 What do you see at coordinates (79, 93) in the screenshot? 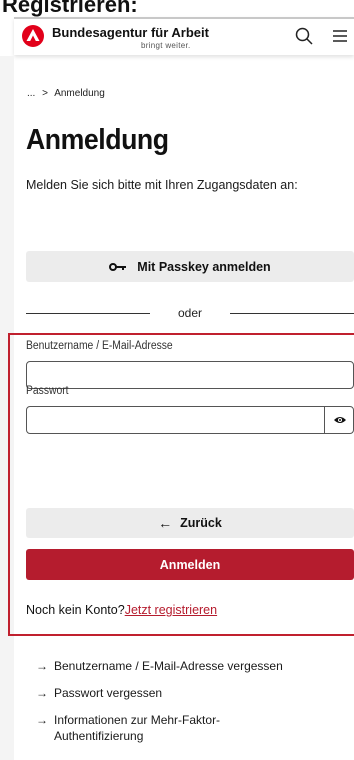
I see `breadcrumb-current: Anmeldung` at bounding box center [79, 93].